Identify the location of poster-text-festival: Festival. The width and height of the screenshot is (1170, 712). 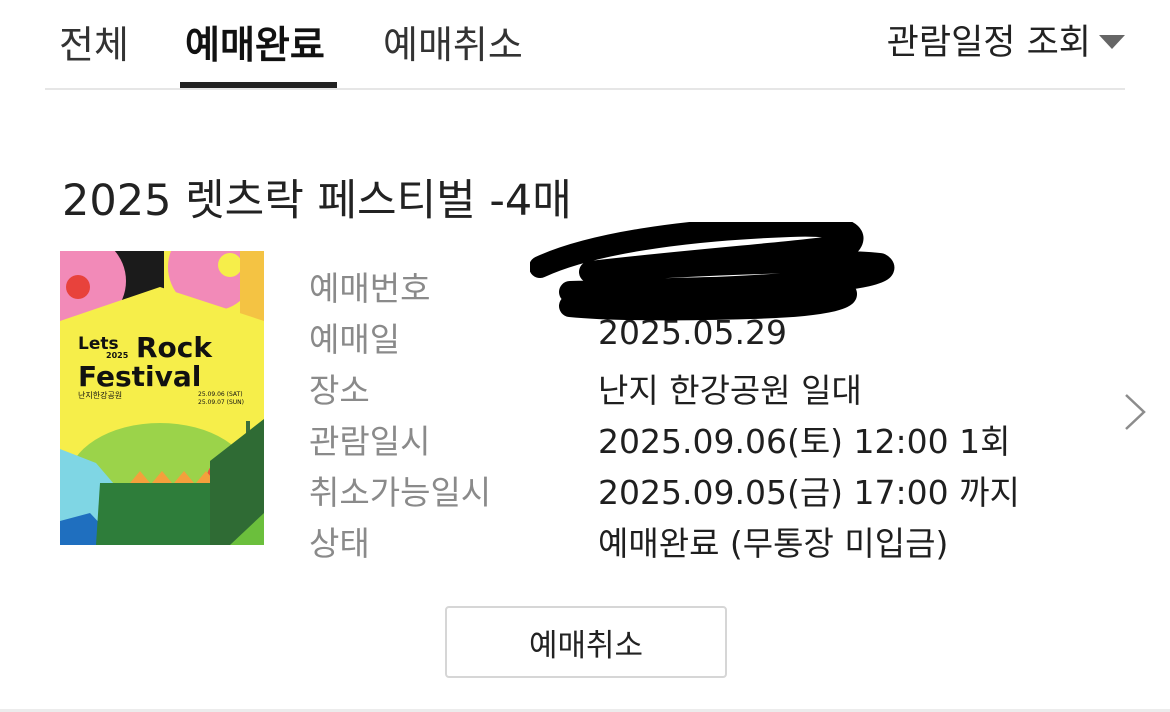
(139, 376).